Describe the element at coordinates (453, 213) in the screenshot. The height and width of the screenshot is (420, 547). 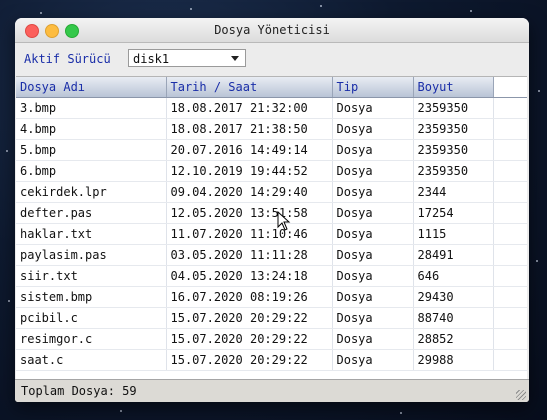
I see `file-size-cell: 17254` at that location.